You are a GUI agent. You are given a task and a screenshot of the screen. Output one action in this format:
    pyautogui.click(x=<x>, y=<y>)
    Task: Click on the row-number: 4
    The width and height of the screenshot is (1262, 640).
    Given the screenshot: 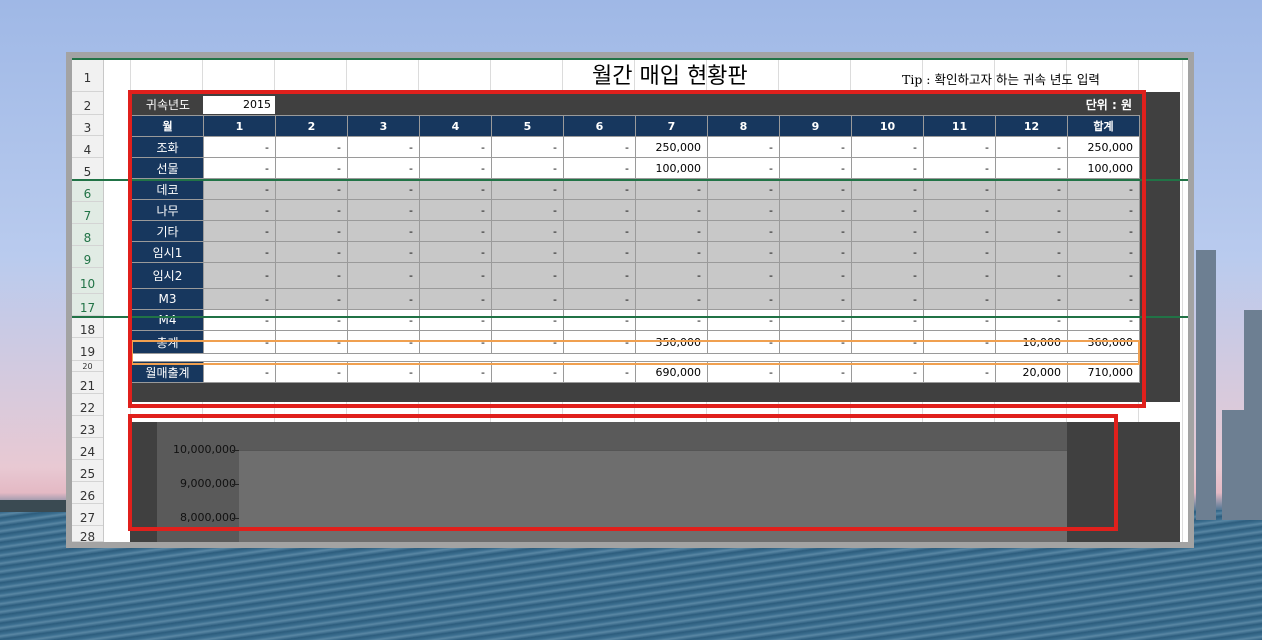 What is the action you would take?
    pyautogui.click(x=87, y=147)
    